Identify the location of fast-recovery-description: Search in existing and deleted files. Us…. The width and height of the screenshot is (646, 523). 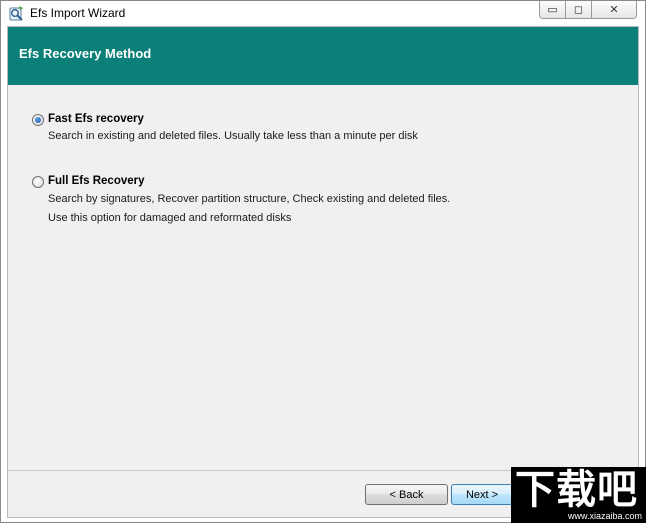
(233, 136).